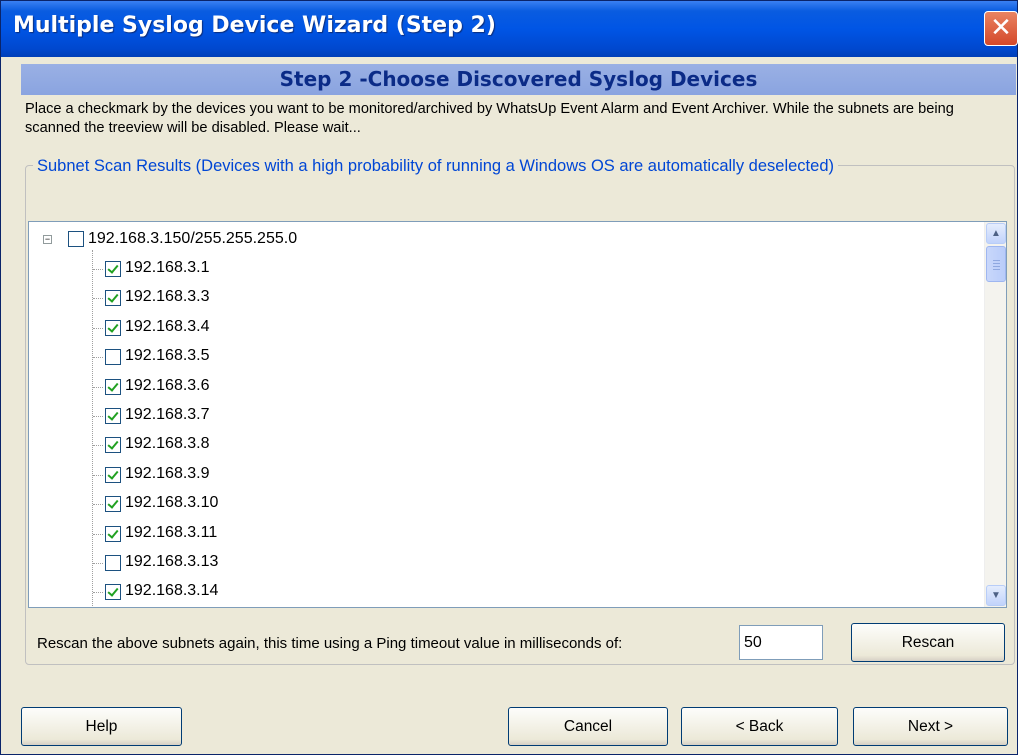  What do you see at coordinates (167, 268) in the screenshot?
I see `device-label: 192.168.3.1` at bounding box center [167, 268].